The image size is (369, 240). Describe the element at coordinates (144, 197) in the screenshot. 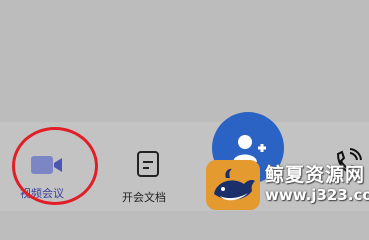

I see `open-docs-label: 开会文档` at that location.